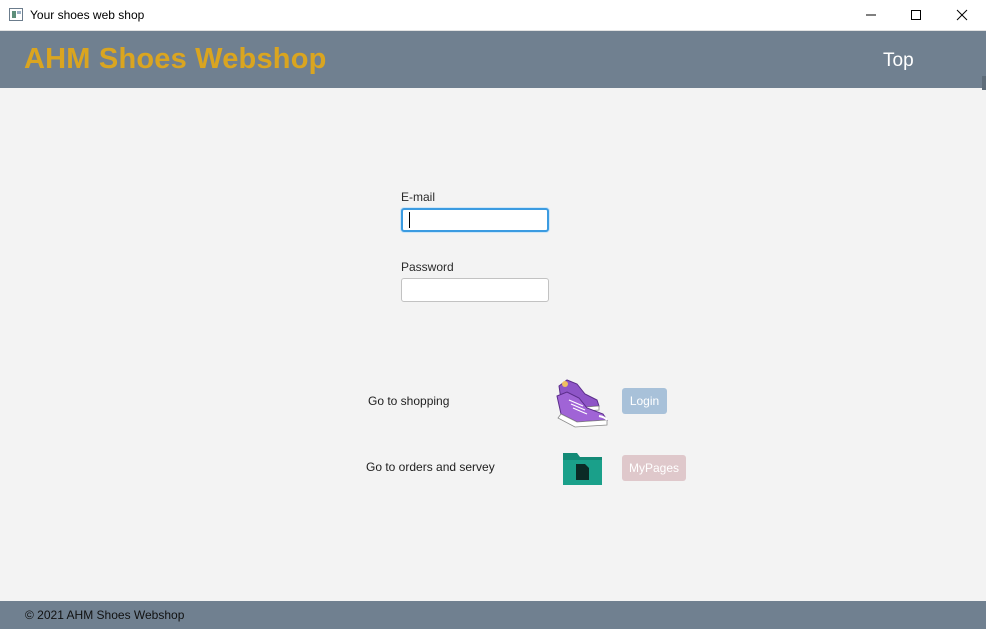  I want to click on minimize-button, so click(871, 15).